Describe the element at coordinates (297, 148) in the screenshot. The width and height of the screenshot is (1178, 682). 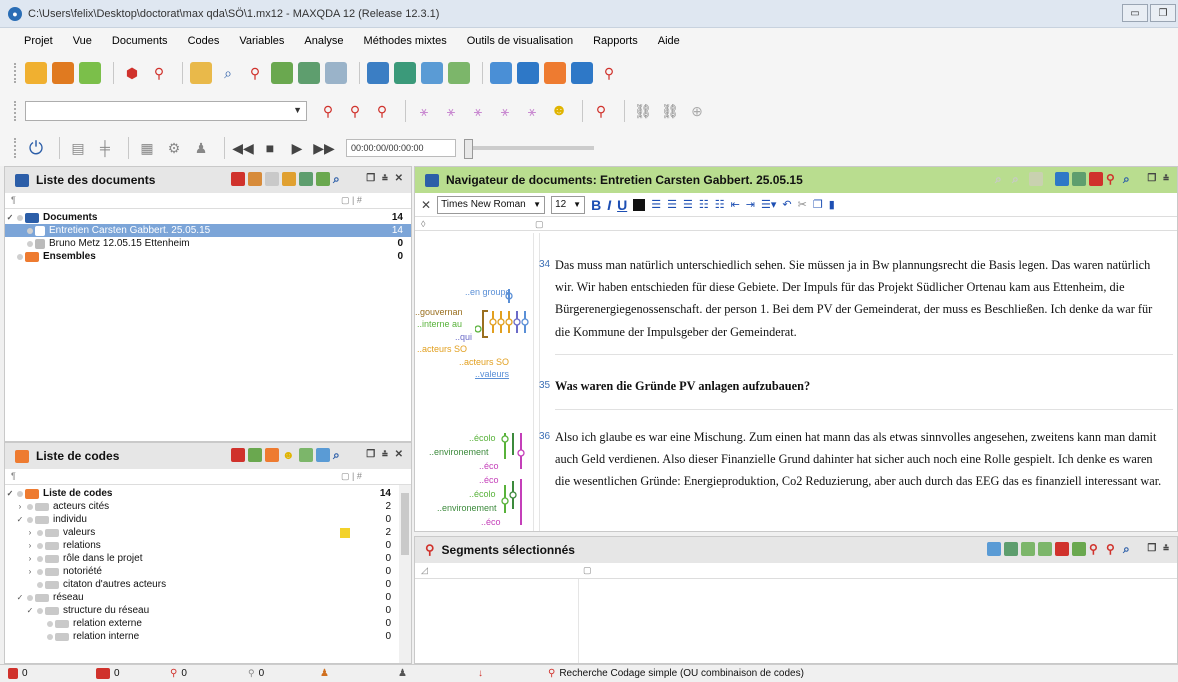
I see `play-icon: ▶` at that location.